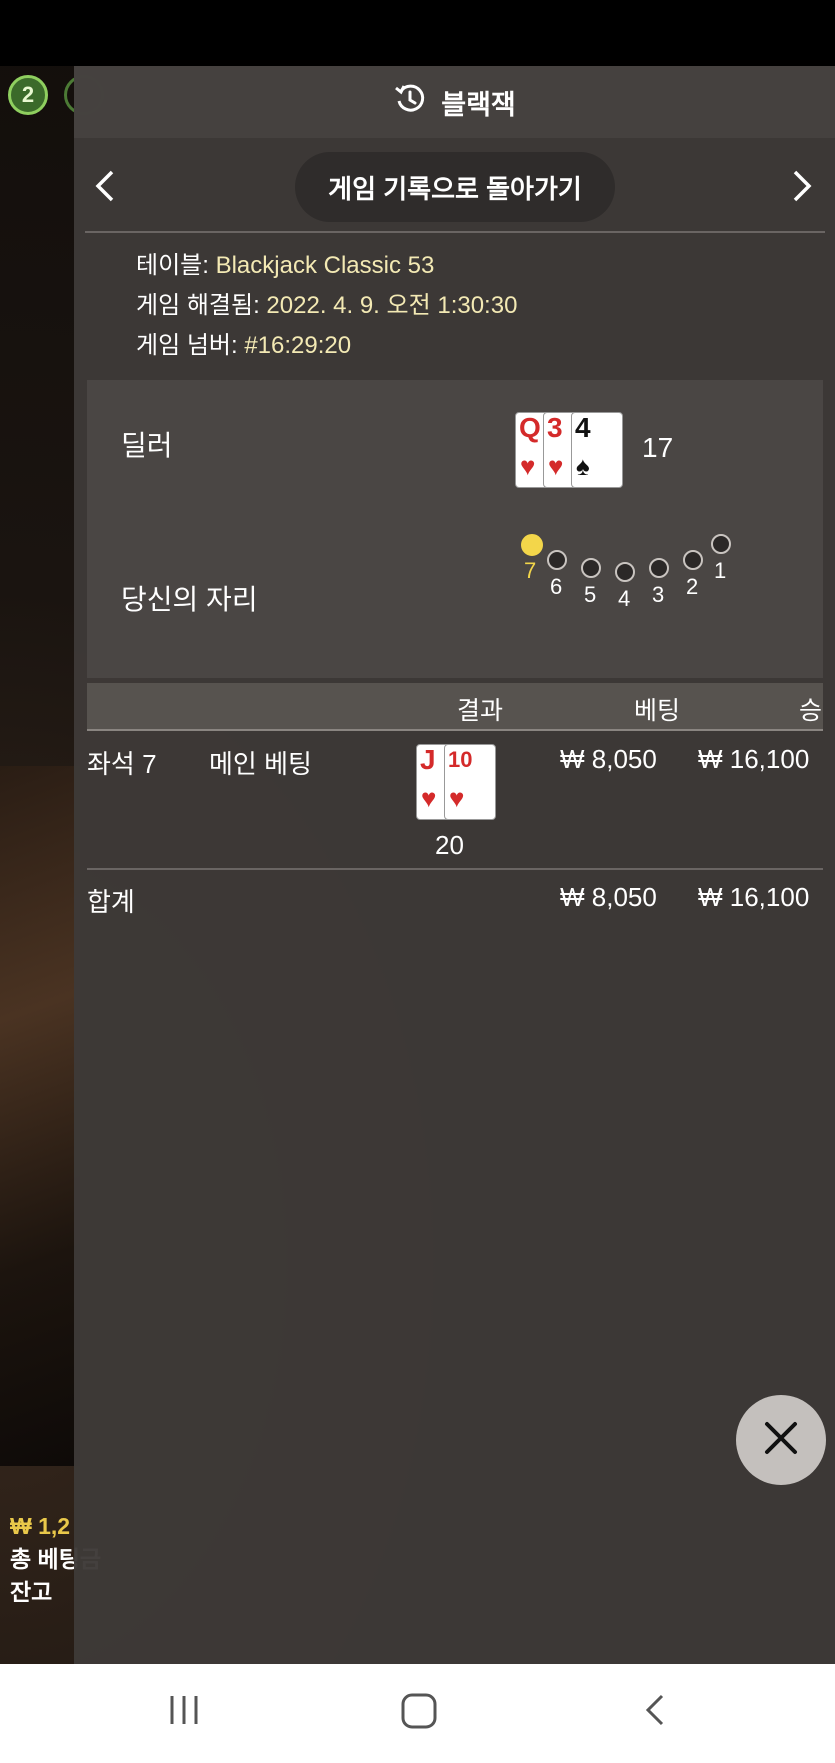 Image resolution: width=835 pixels, height=1763 pixels. What do you see at coordinates (557, 560) in the screenshot?
I see `seat-6-marker` at bounding box center [557, 560].